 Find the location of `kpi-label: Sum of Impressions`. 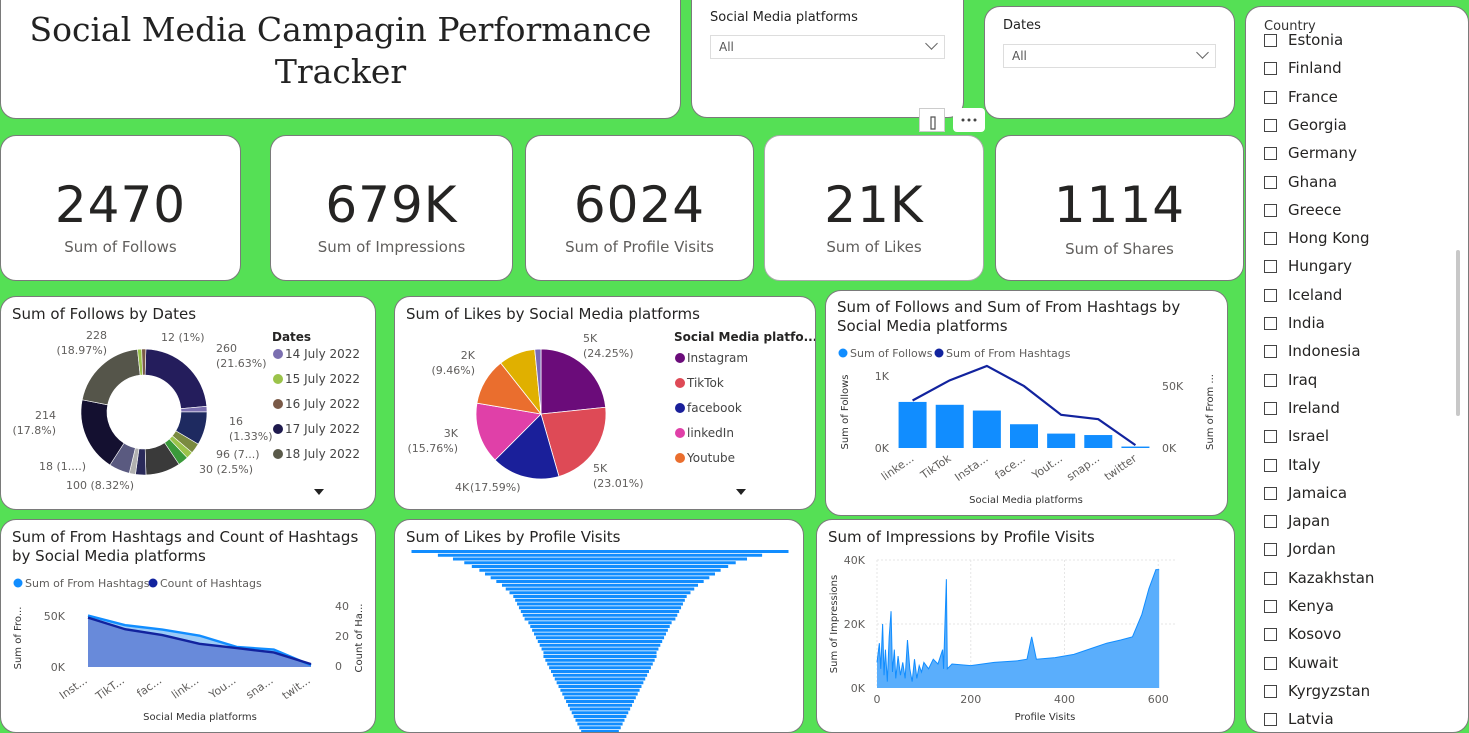

kpi-label: Sum of Impressions is located at coordinates (391, 247).